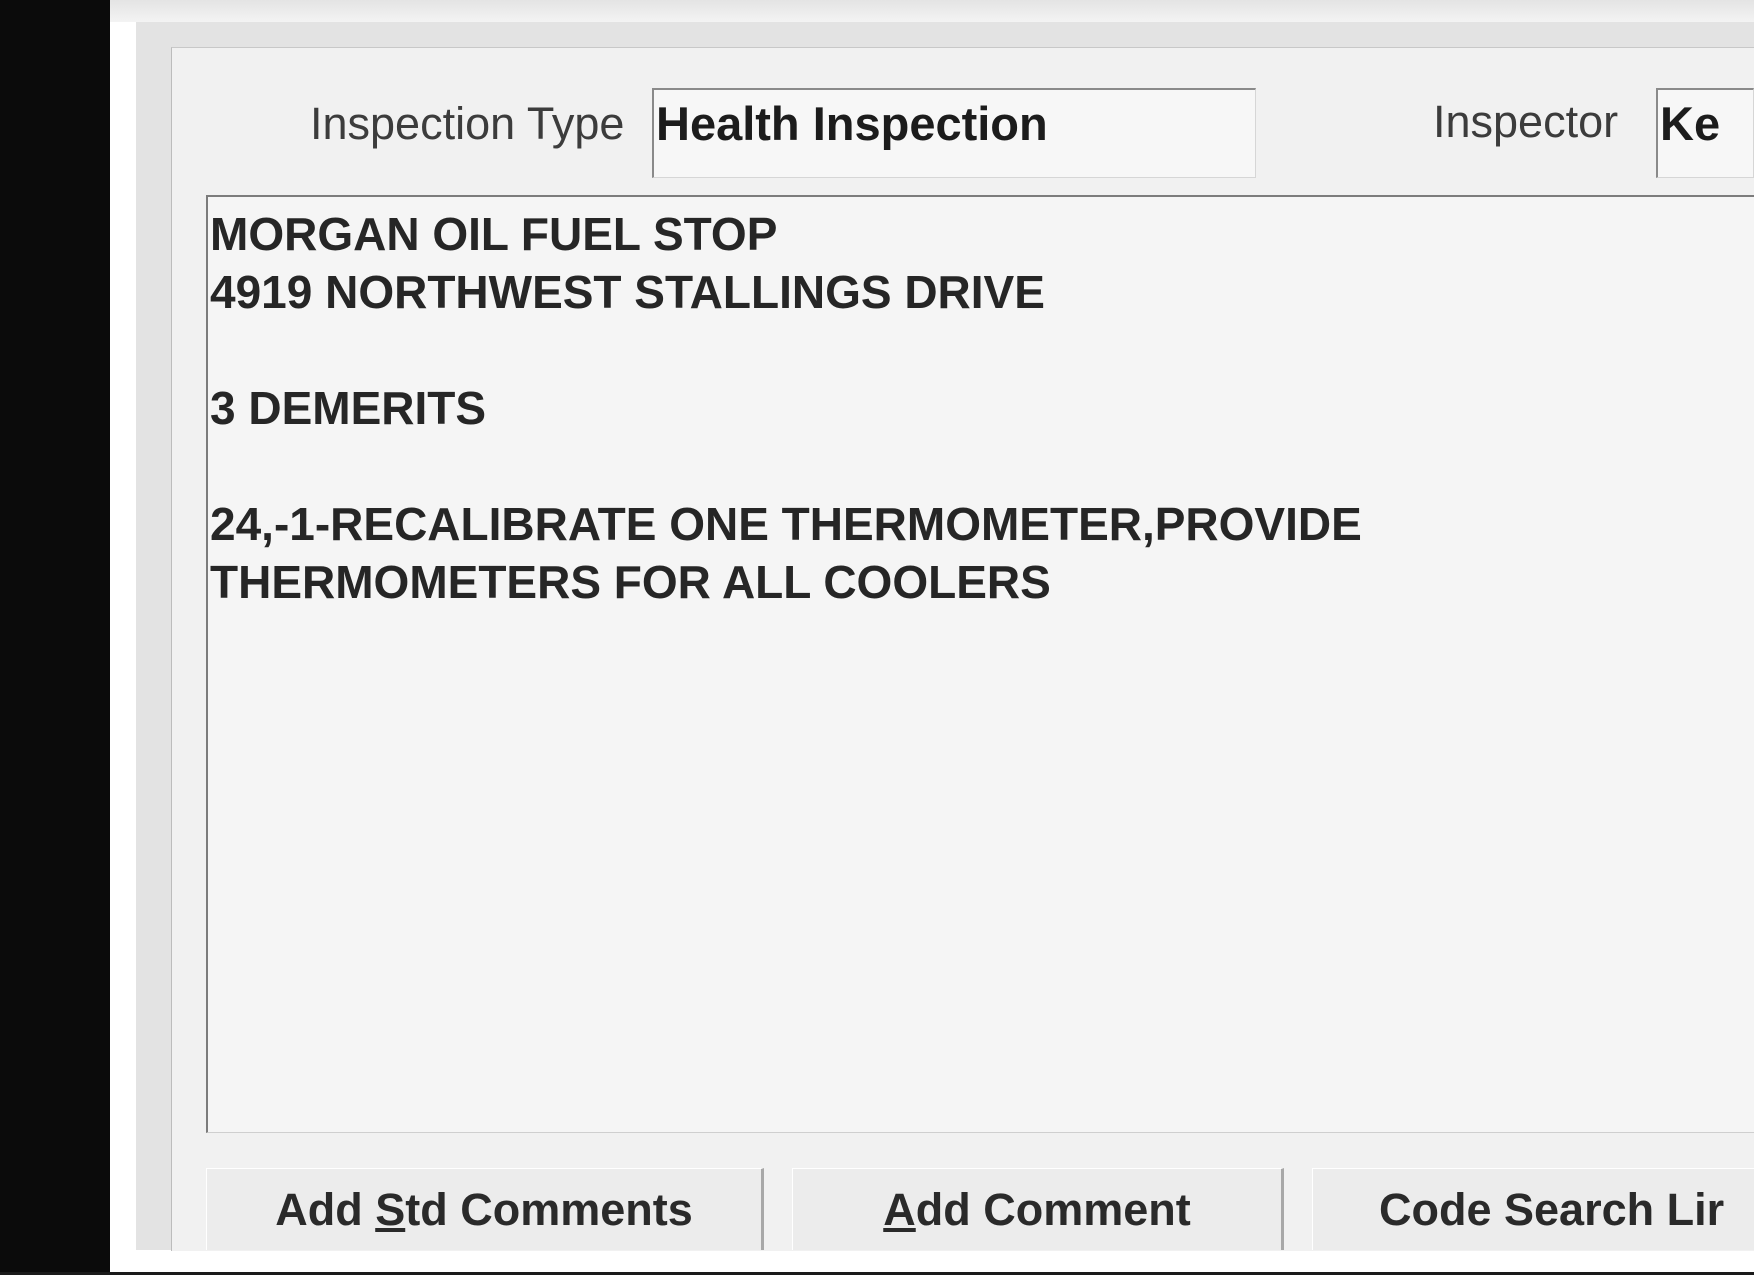 The height and width of the screenshot is (1275, 1754). What do you see at coordinates (1053, 1209) in the screenshot?
I see `button-label-part: dd Comment` at bounding box center [1053, 1209].